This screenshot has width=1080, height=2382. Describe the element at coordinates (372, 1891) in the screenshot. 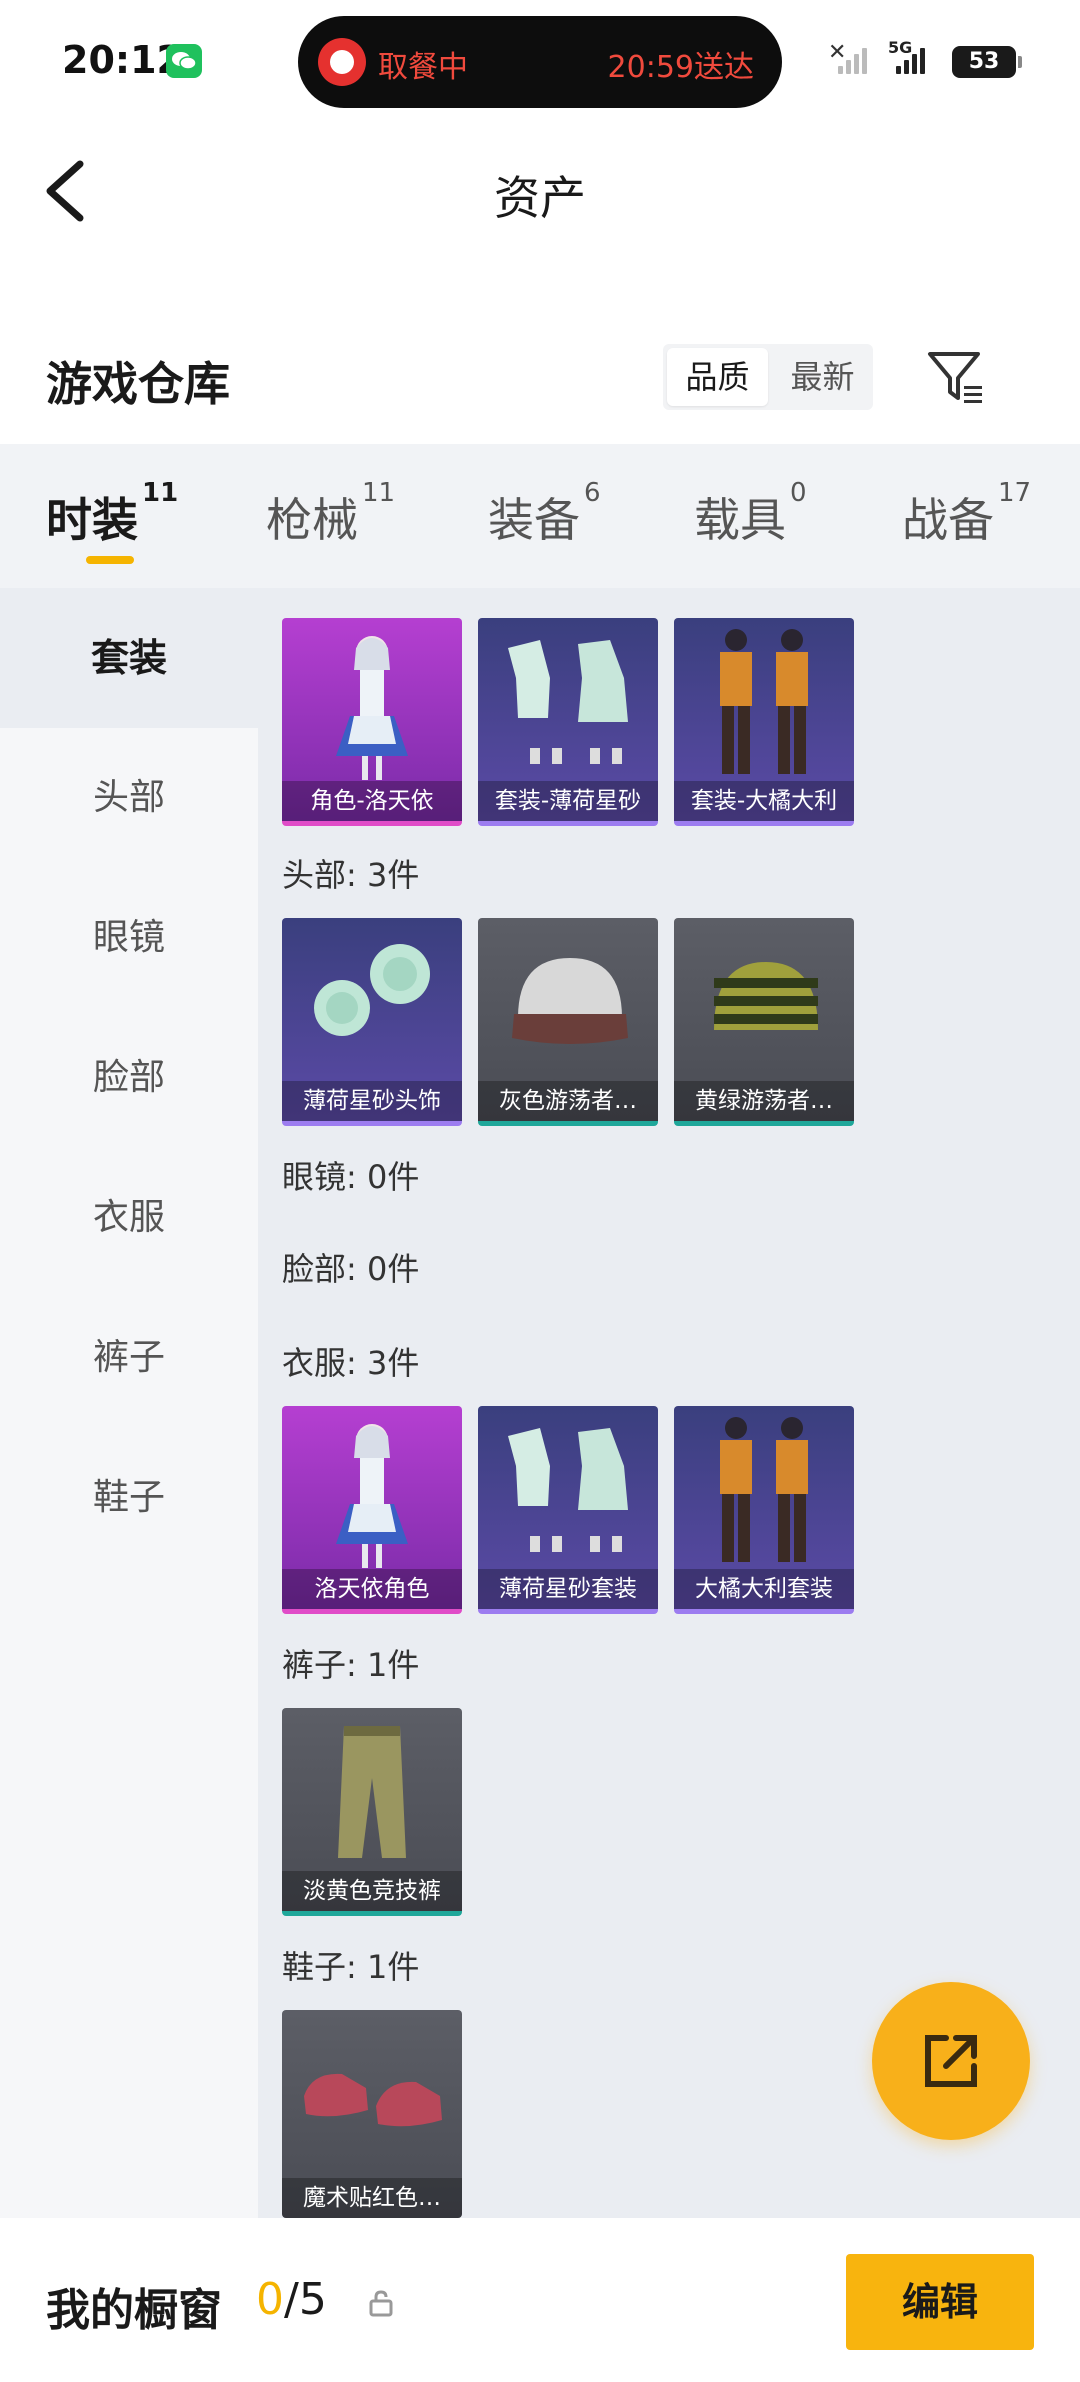

I see `item-name: 淡黄色竞技裤` at that location.